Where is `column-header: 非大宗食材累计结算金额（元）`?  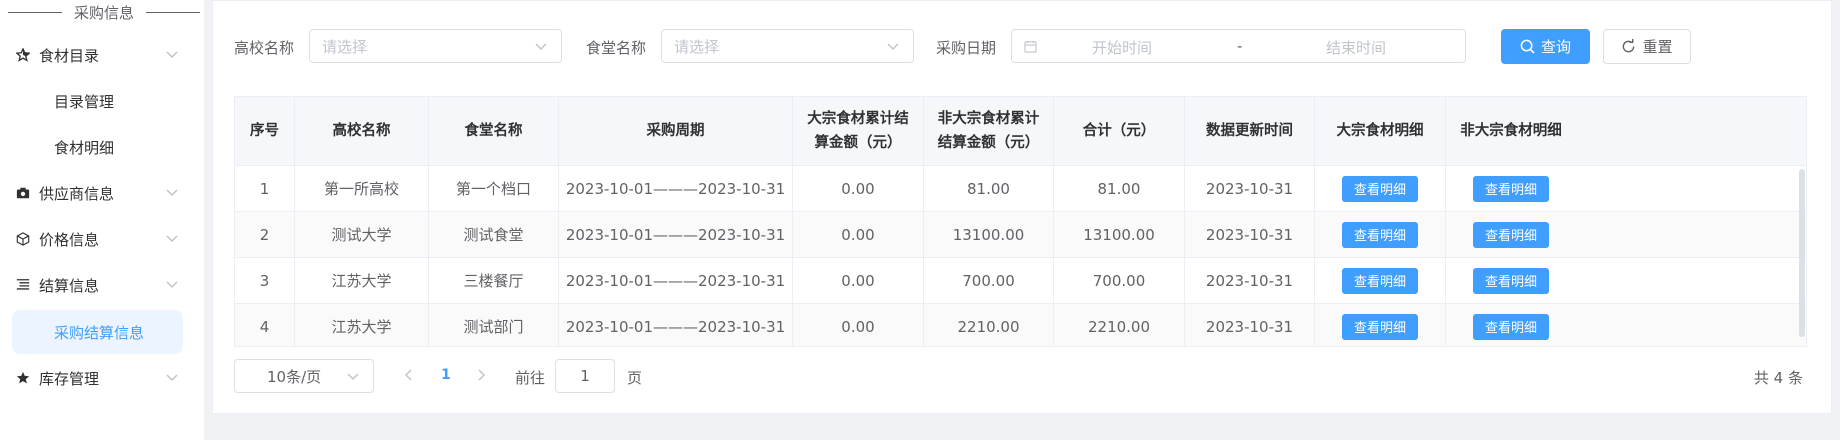
column-header: 非大宗食材累计结算金额（元） is located at coordinates (989, 131).